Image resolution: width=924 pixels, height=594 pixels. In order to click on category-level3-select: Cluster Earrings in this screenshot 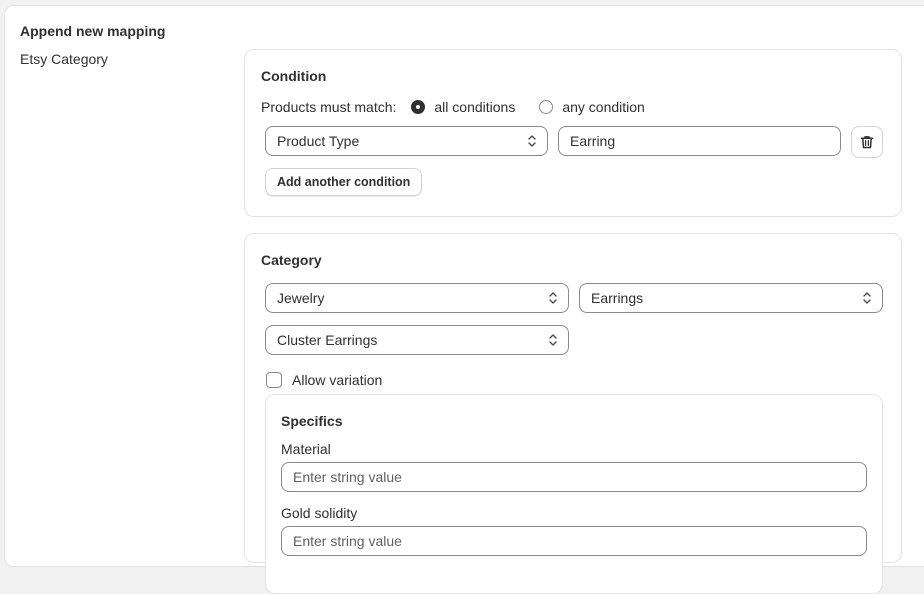, I will do `click(417, 340)`.